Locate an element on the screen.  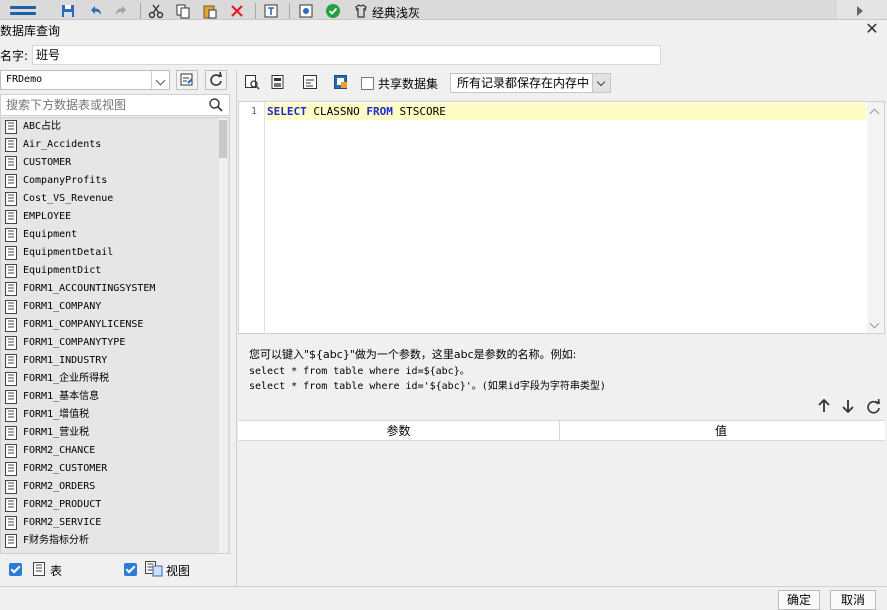
table-name: FORM2_PRODUCT is located at coordinates (62, 504).